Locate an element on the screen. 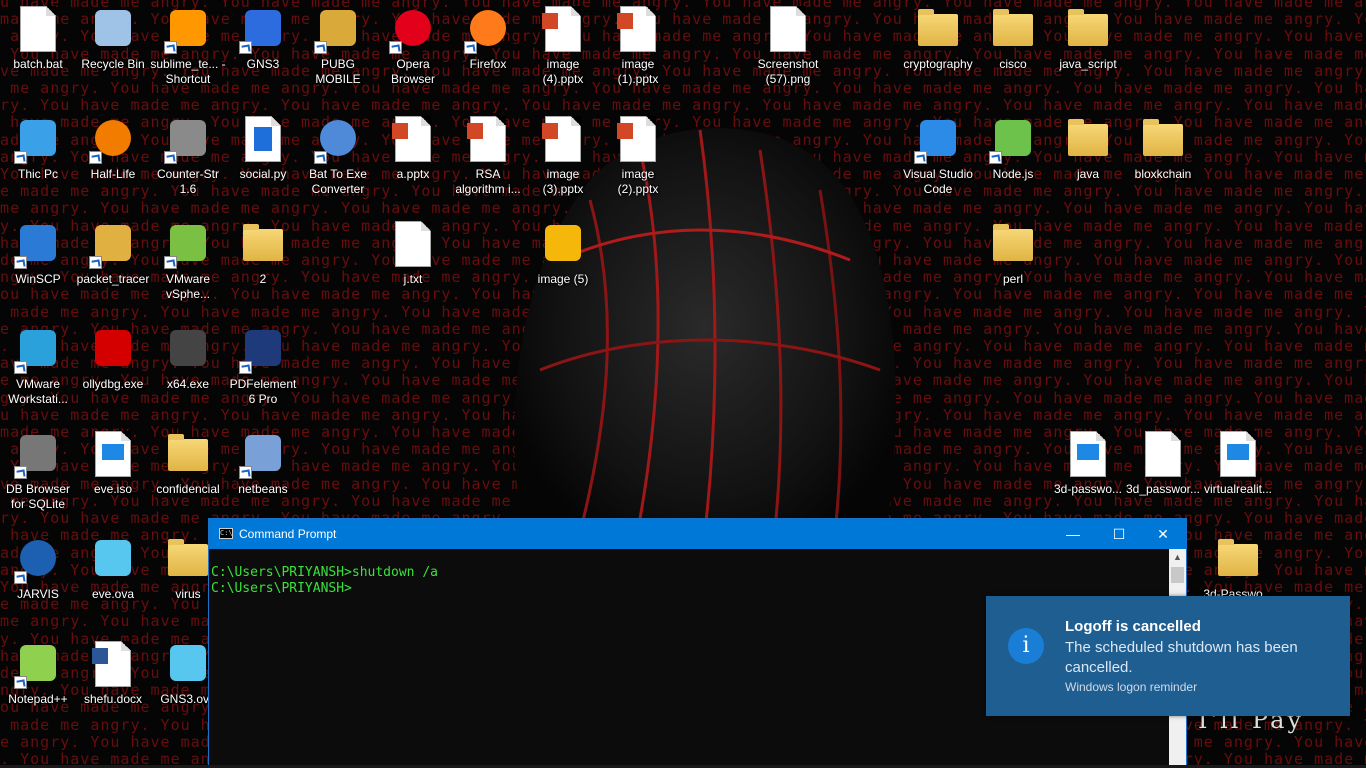 This screenshot has width=1366, height=768. desktop-icon: shefu.docx is located at coordinates (113, 685).